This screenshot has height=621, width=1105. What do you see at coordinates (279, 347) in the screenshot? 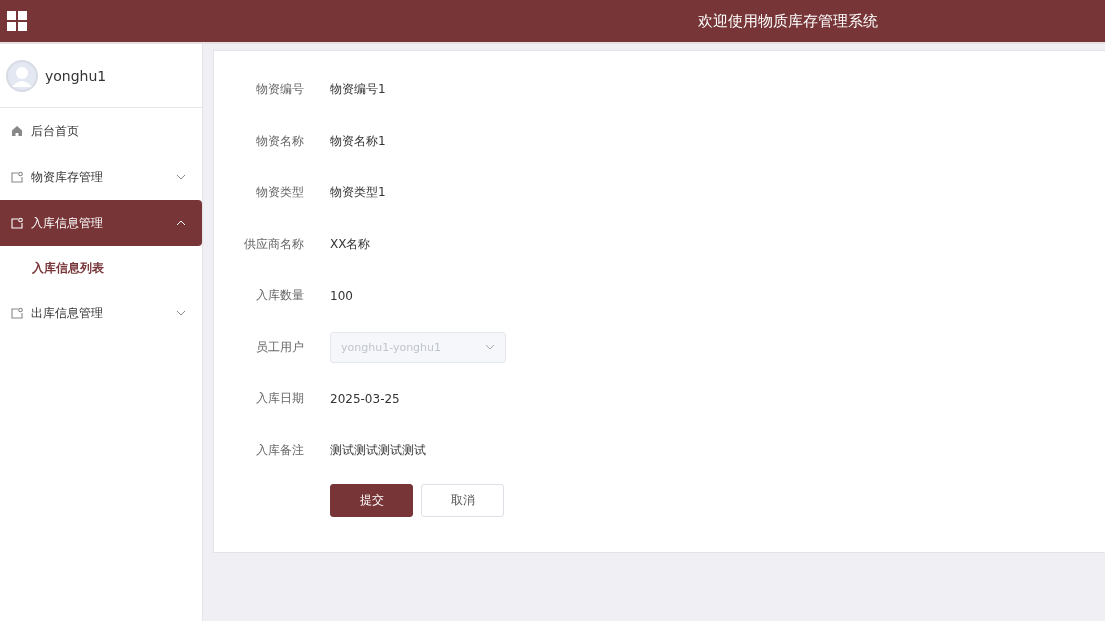
I see `field-label: 员工用户` at bounding box center [279, 347].